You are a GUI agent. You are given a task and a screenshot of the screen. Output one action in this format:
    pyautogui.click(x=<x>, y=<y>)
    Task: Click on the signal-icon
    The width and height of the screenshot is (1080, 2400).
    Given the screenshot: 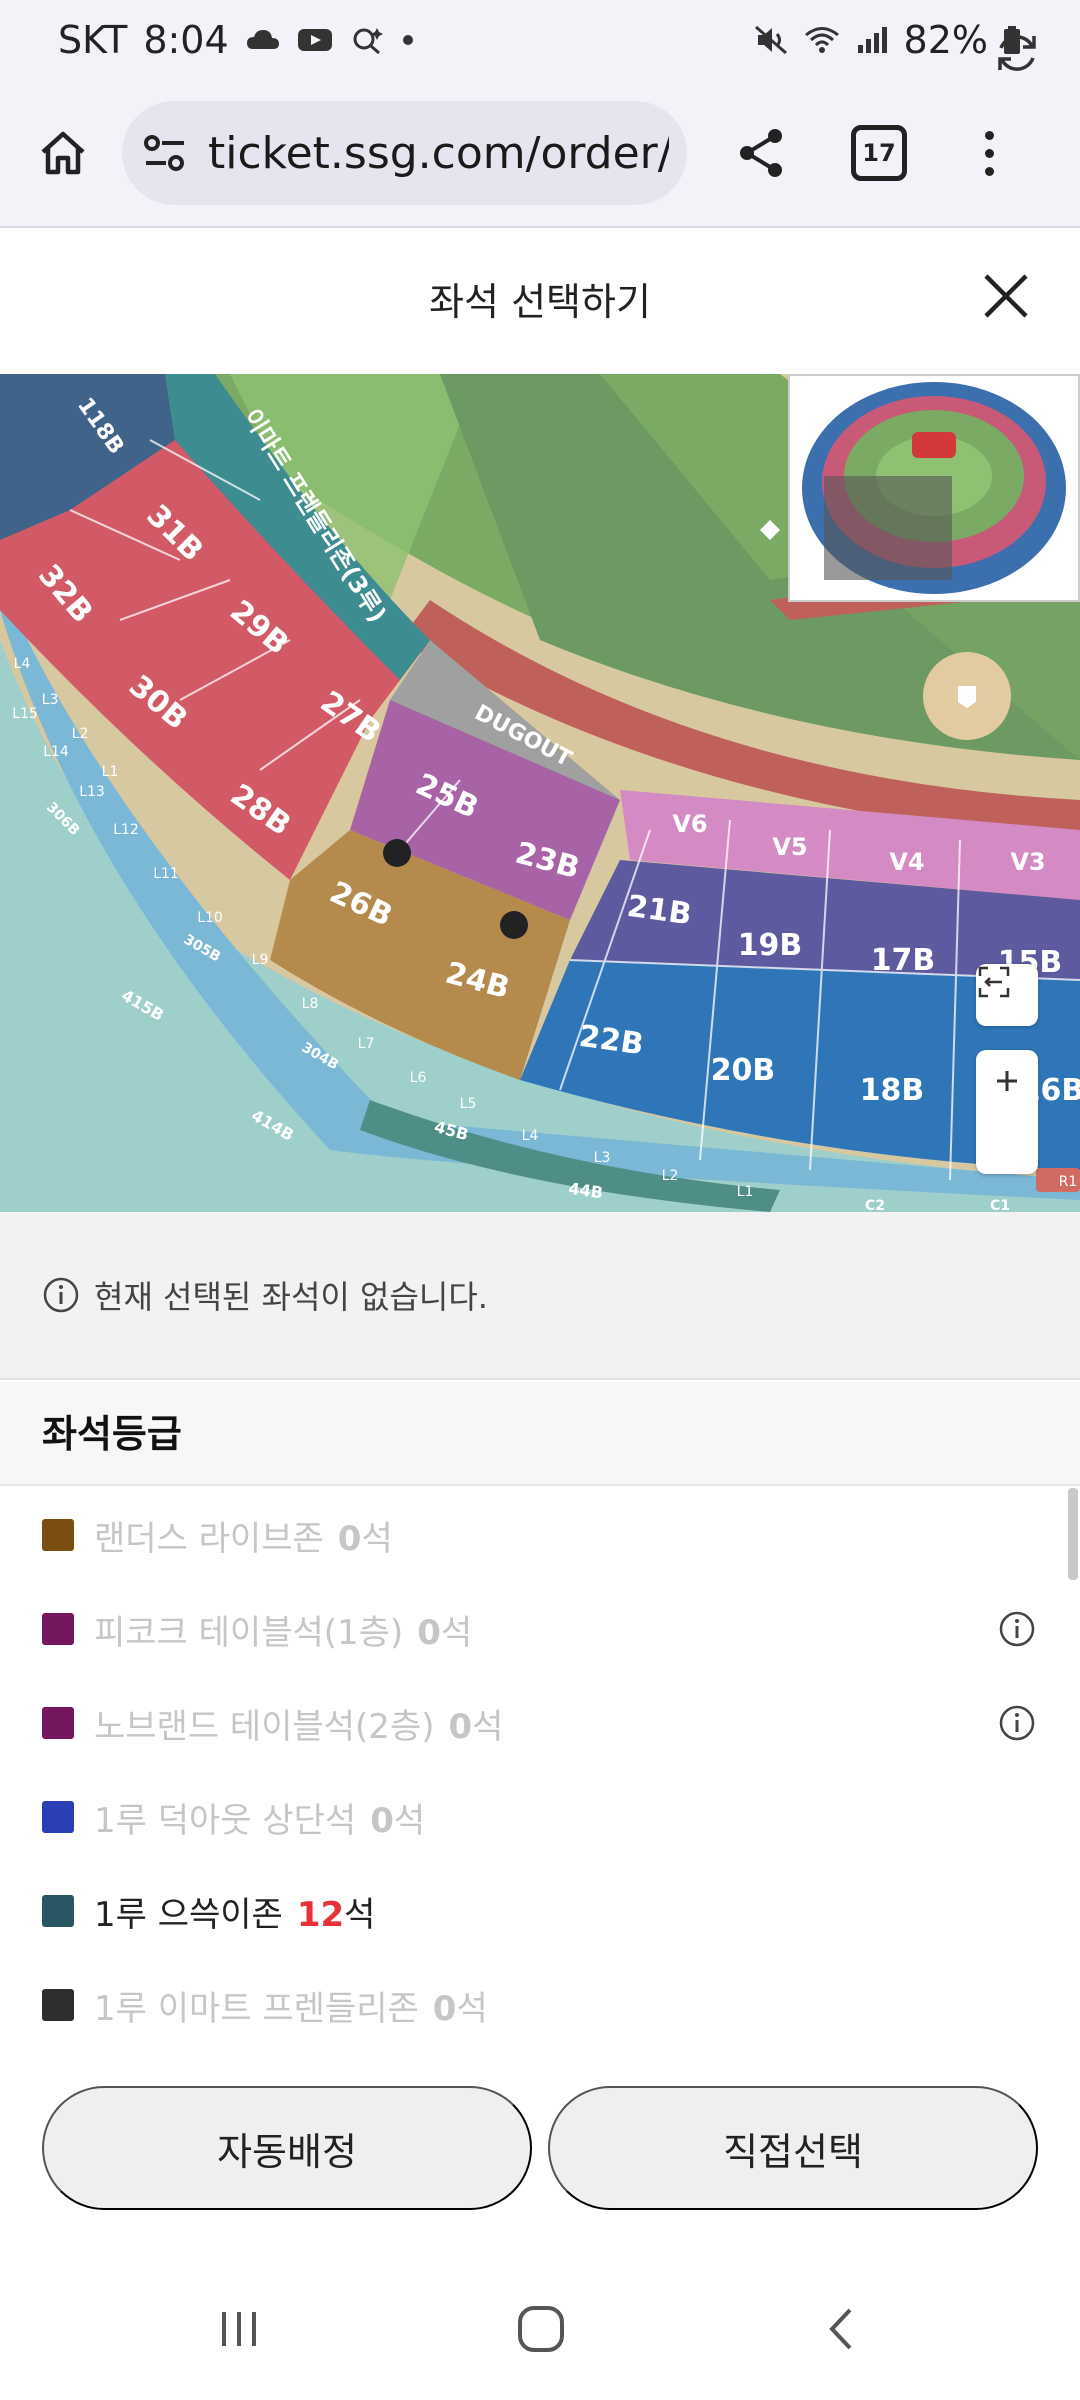 What is the action you would take?
    pyautogui.click(x=872, y=40)
    